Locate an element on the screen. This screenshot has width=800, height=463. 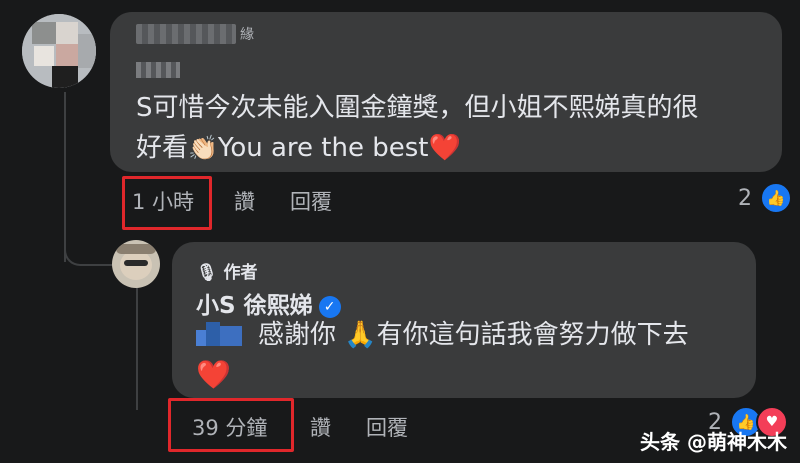
author-avatar is located at coordinates (136, 264).